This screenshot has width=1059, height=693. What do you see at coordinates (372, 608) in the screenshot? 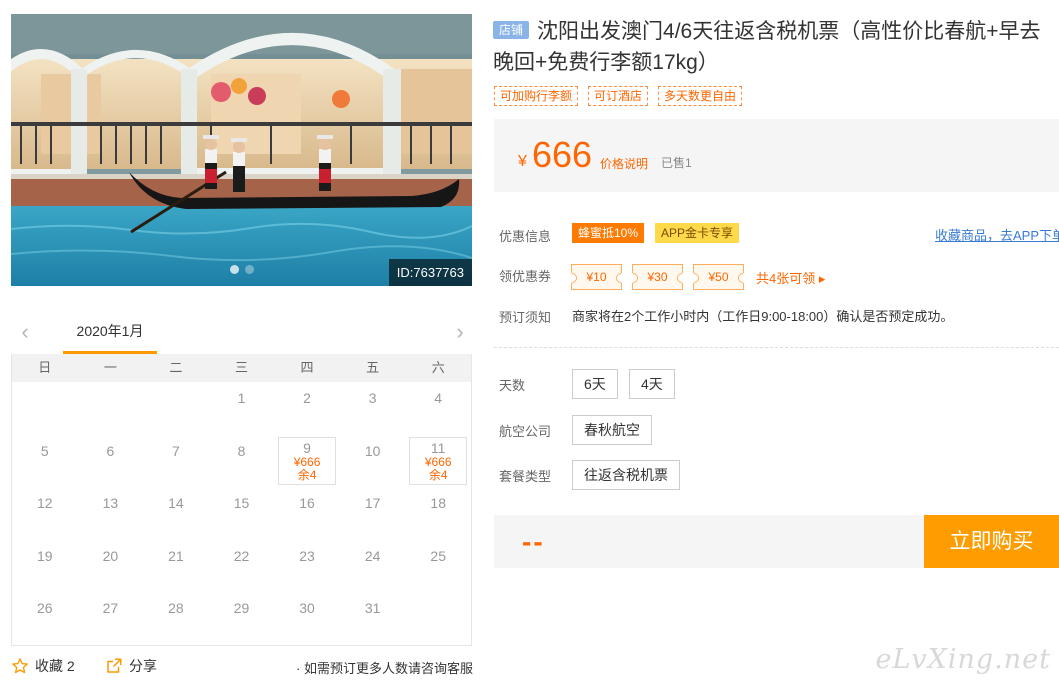
I see `calendar-day: 31` at bounding box center [372, 608].